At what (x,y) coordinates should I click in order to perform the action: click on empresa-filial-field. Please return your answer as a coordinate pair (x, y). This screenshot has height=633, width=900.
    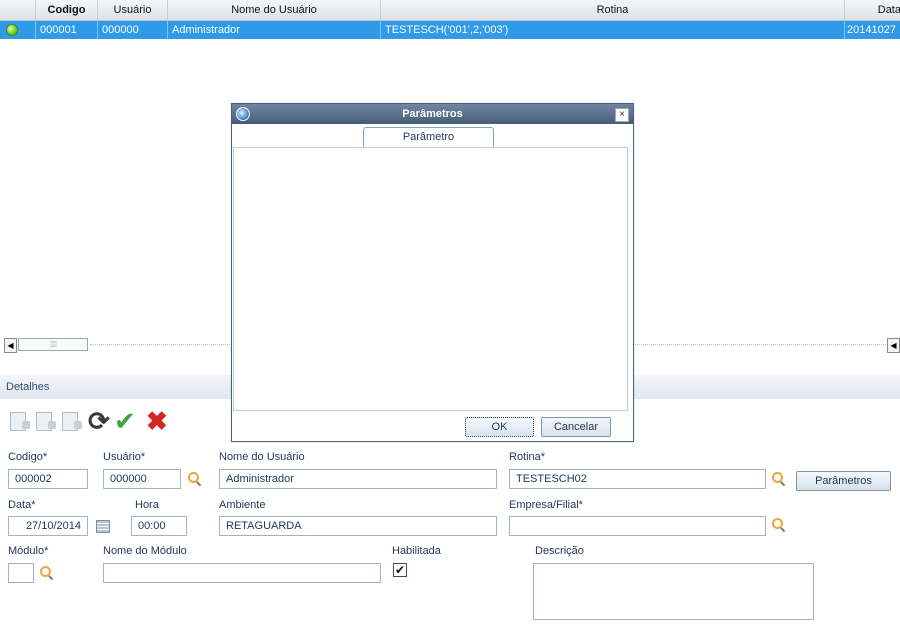
    Looking at the image, I should click on (637, 526).